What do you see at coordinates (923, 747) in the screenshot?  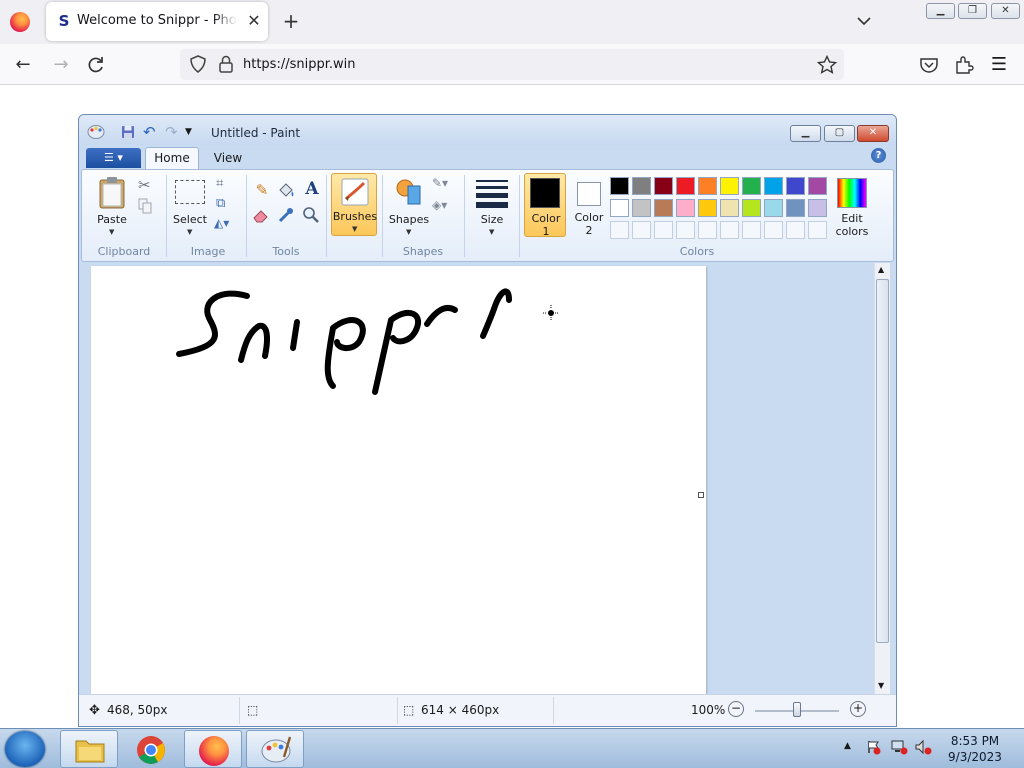 I see `volume-muted-icon` at bounding box center [923, 747].